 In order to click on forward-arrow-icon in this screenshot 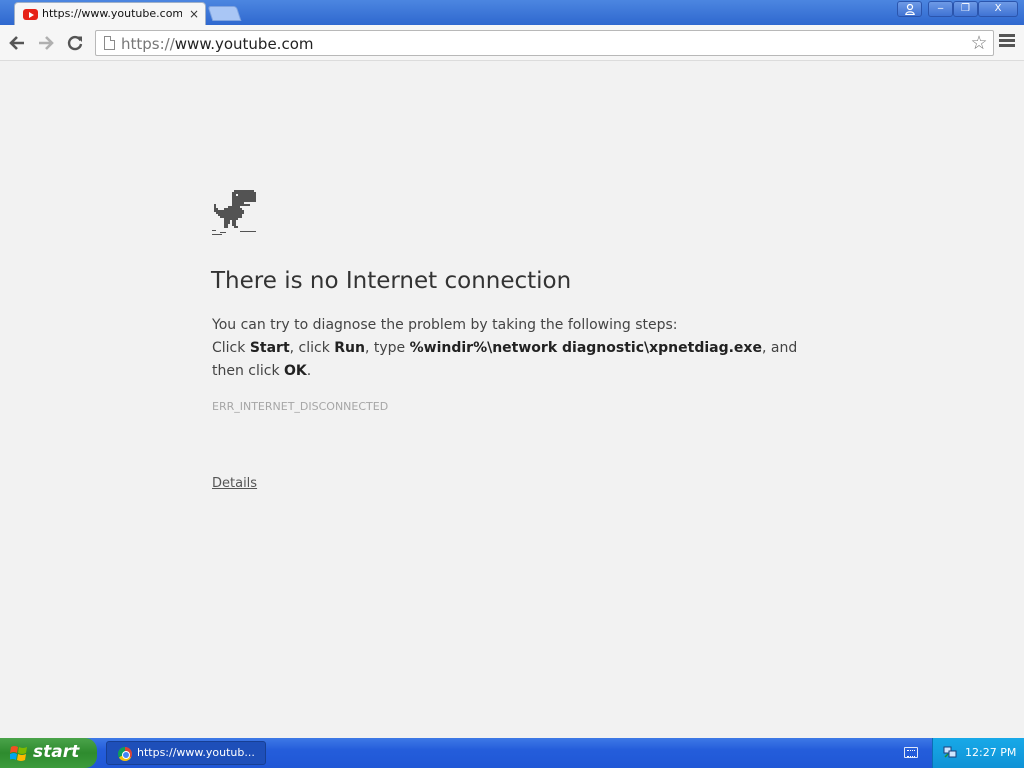, I will do `click(46, 43)`.